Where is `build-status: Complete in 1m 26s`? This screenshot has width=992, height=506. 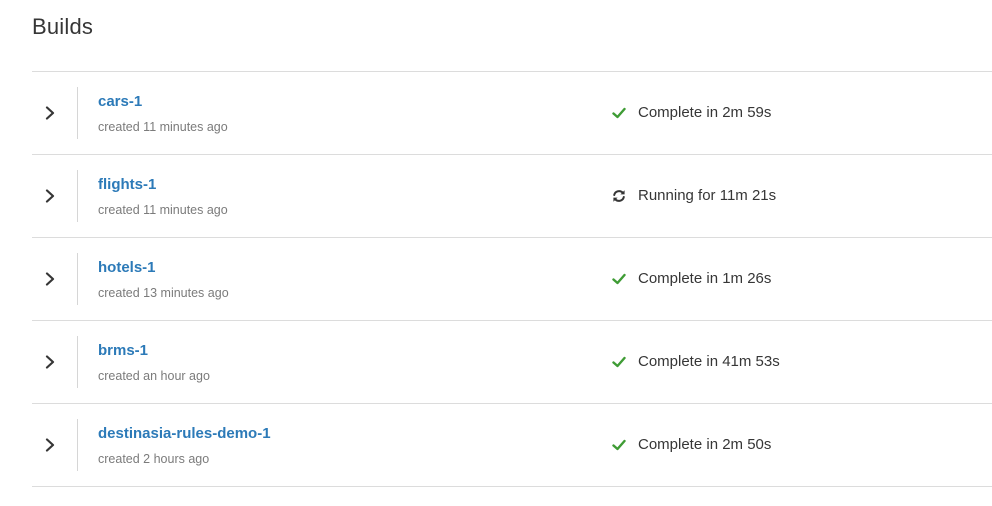
build-status: Complete in 1m 26s is located at coordinates (691, 278).